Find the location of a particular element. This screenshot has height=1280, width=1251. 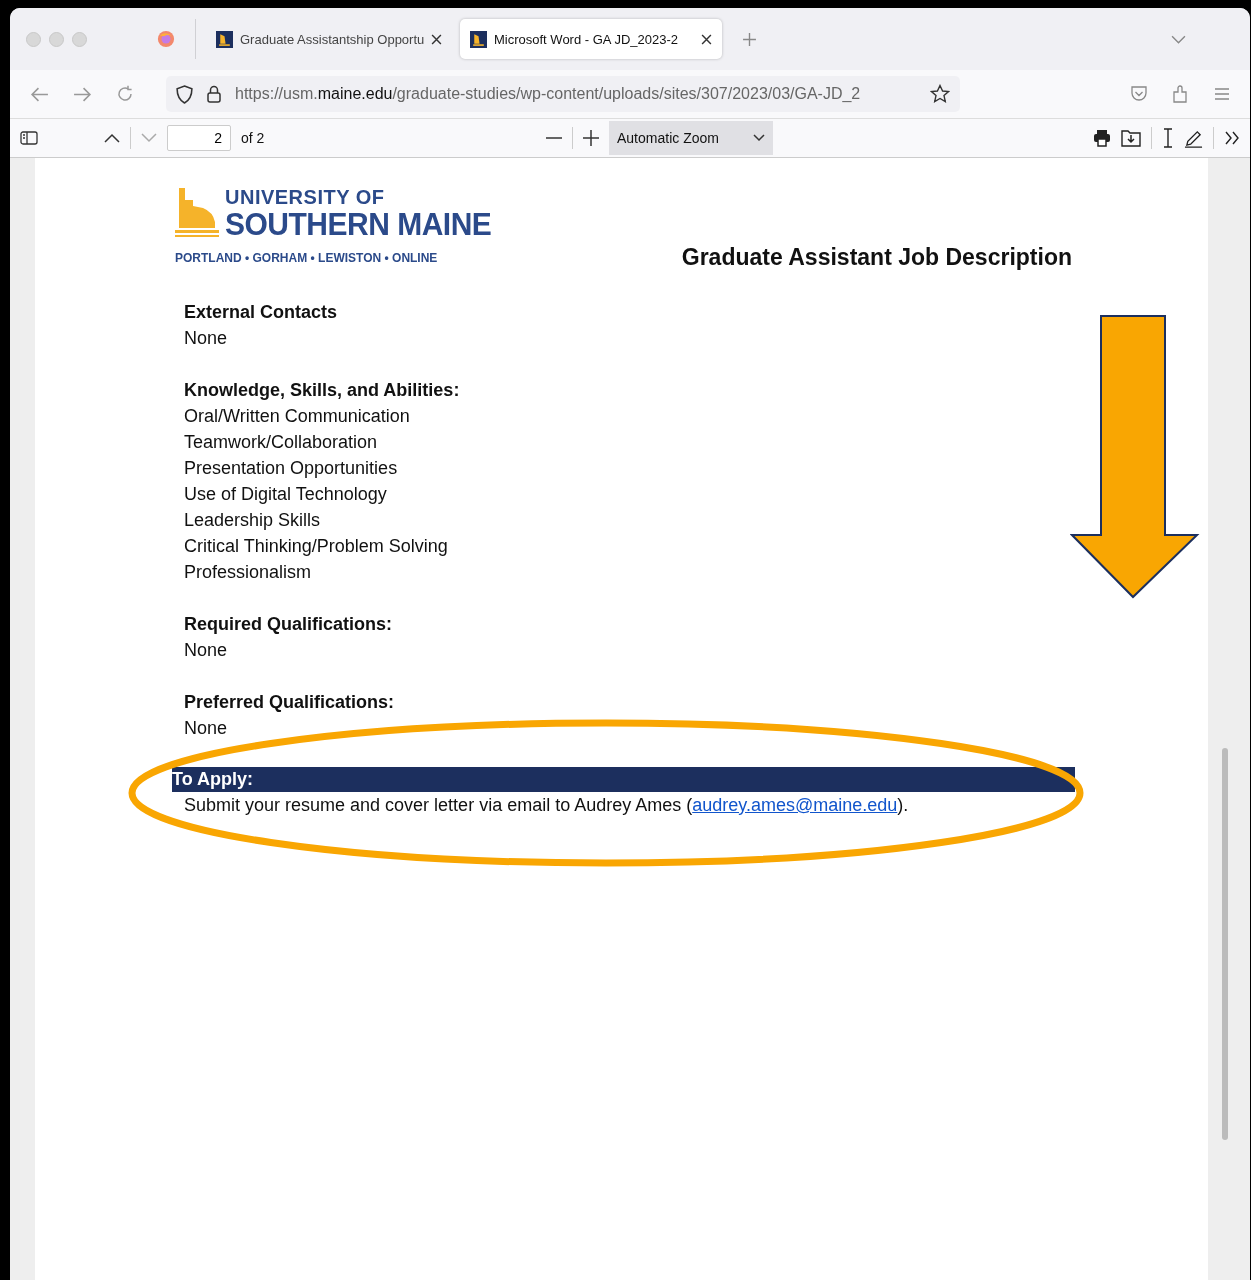

forward-icon is located at coordinates (82, 94).